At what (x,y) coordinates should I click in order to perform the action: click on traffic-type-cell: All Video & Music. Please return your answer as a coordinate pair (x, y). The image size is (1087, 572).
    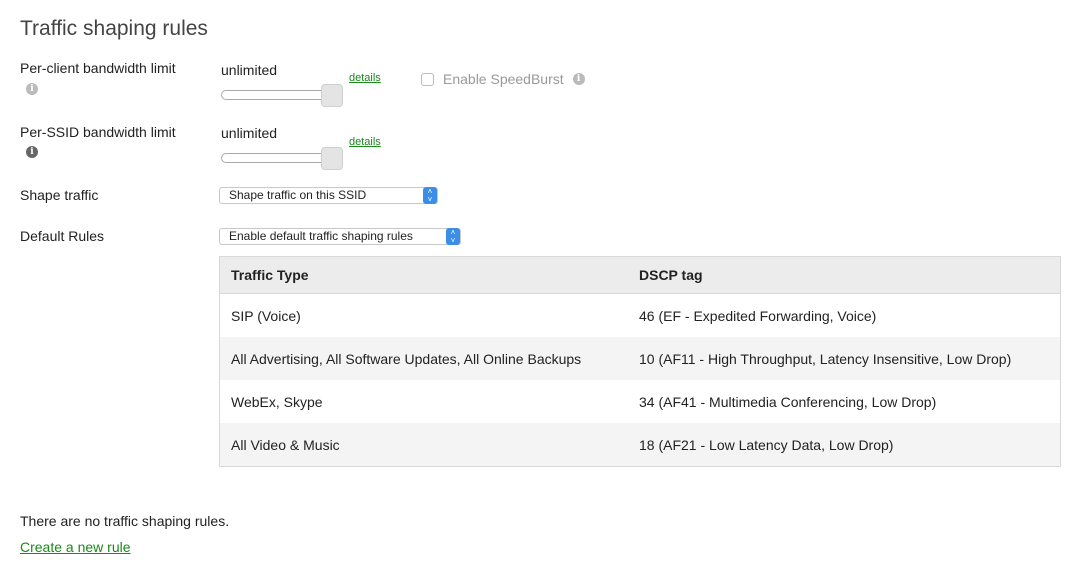
    Looking at the image, I should click on (423, 445).